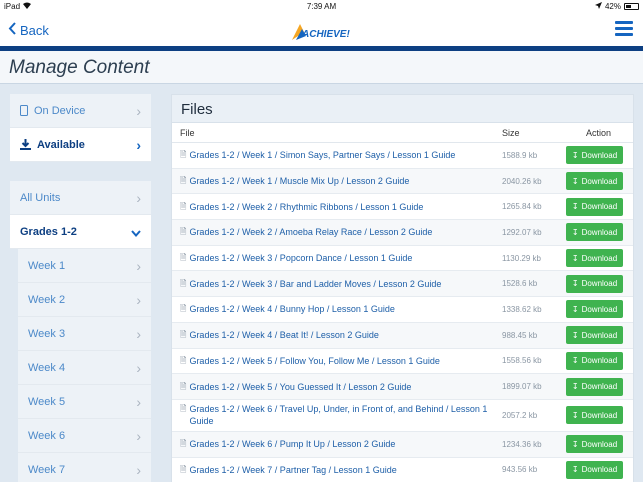 The width and height of the screenshot is (643, 482). Describe the element at coordinates (47, 435) in the screenshot. I see `sidebar-item-label: Week 6` at that location.